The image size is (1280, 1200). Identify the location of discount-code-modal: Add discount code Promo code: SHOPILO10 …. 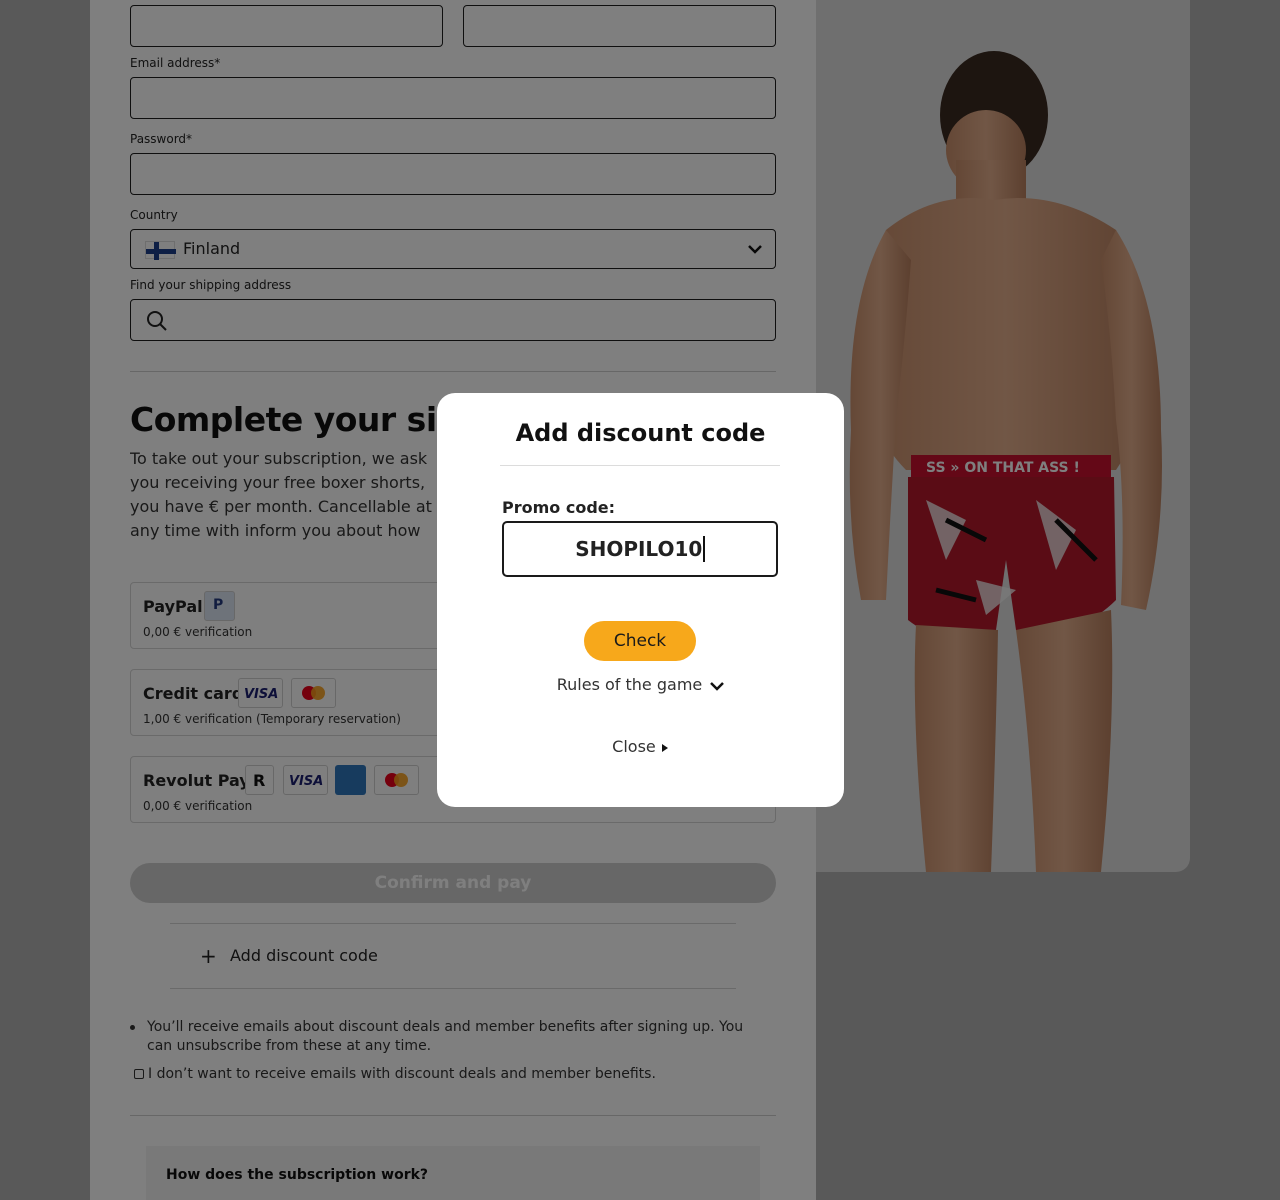
(640, 600).